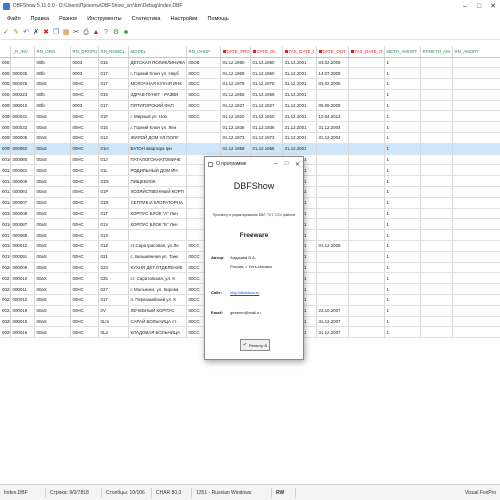  What do you see at coordinates (22, 257) in the screenshot?
I see `table-cell: 000091` at bounding box center [22, 257].